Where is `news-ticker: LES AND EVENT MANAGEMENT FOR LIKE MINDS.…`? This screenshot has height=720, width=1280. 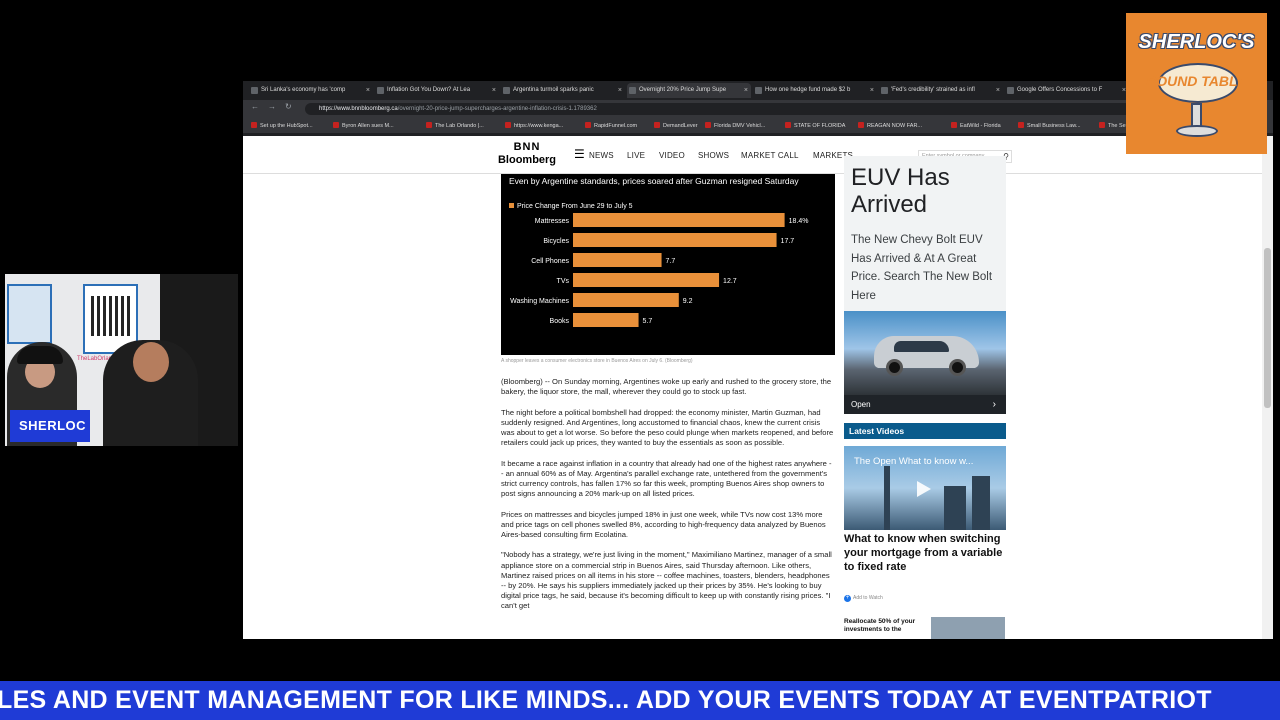
news-ticker: LES AND EVENT MANAGEMENT FOR LIKE MINDS.… is located at coordinates (640, 700).